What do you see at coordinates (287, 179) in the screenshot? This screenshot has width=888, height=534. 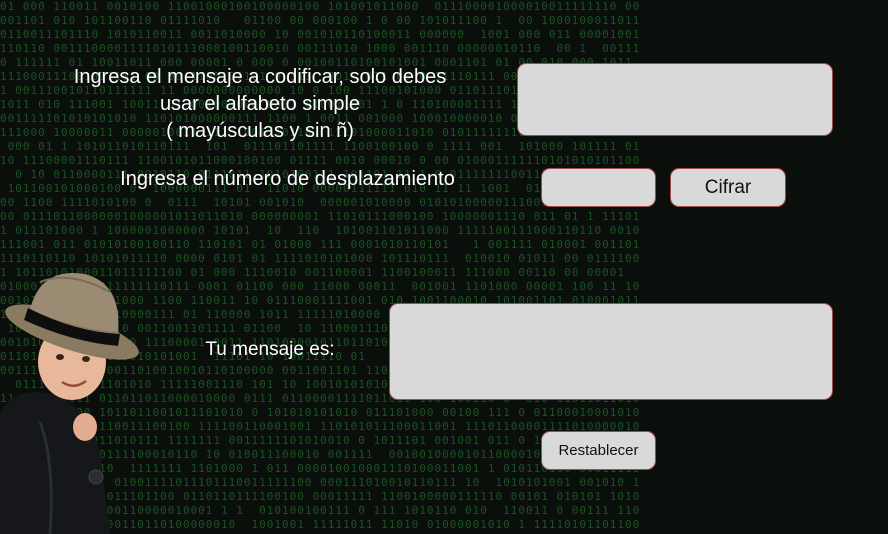 I see `shift-prompt-label: Ingresa el número de desplazamiento` at bounding box center [287, 179].